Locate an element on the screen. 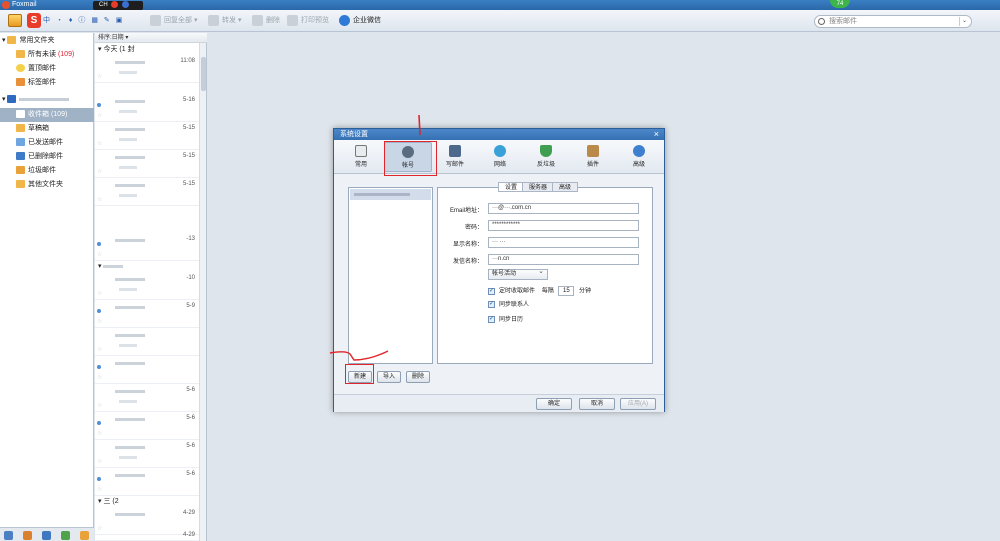  enterprise-wechat-button: 企业微信 is located at coordinates (360, 21).